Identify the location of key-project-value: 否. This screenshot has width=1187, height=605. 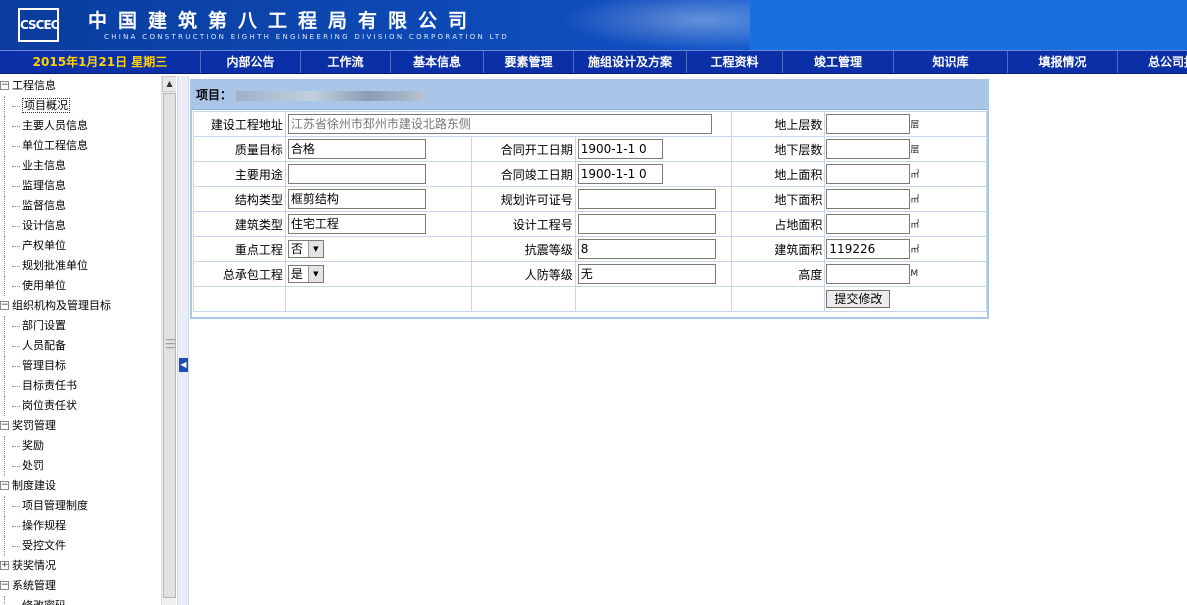
(296, 249).